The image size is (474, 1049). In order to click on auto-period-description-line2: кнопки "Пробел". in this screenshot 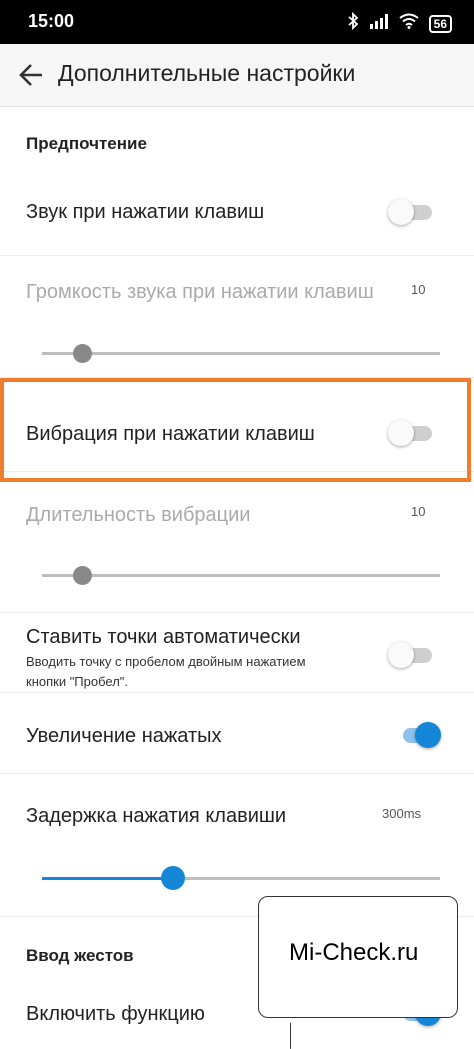, I will do `click(77, 681)`.